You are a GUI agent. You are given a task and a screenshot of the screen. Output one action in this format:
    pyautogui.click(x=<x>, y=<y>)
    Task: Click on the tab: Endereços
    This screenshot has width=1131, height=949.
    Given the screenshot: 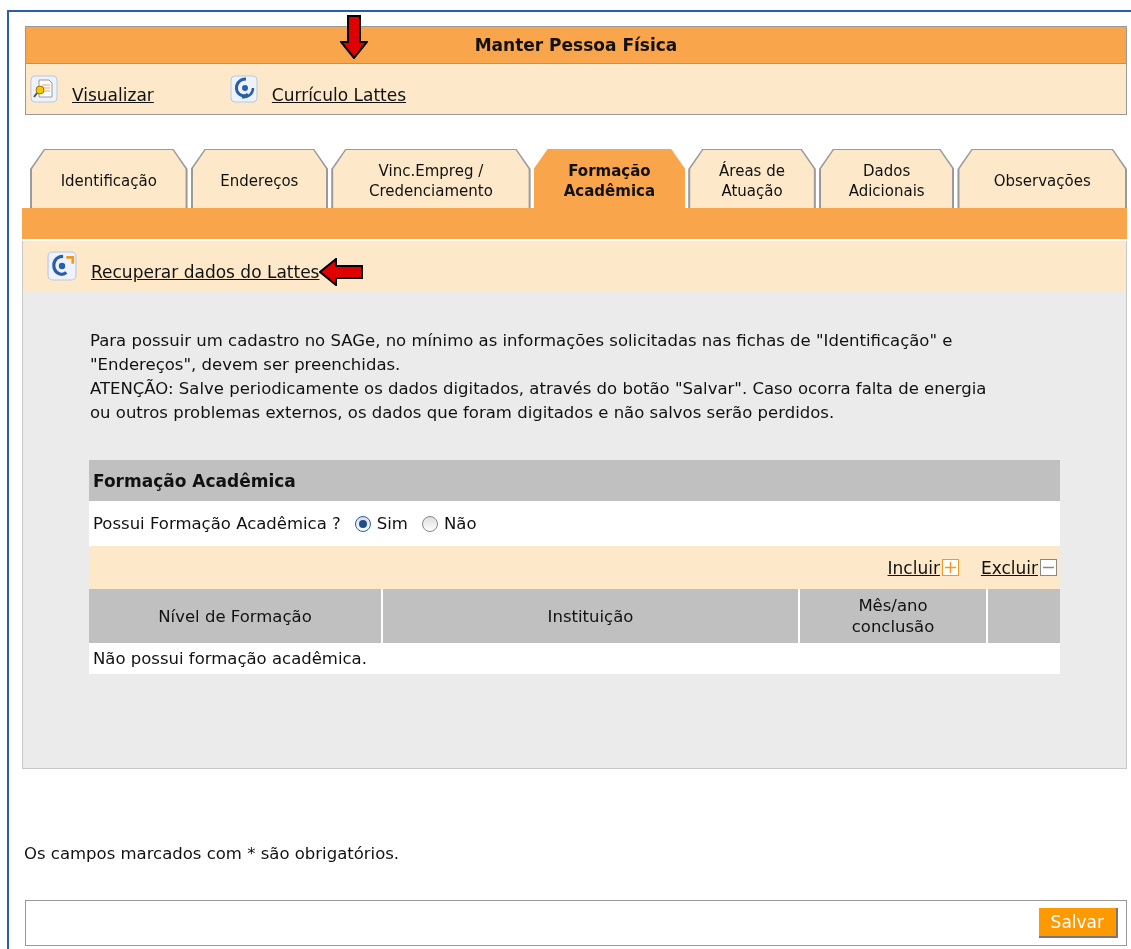 What is the action you would take?
    pyautogui.click(x=259, y=178)
    